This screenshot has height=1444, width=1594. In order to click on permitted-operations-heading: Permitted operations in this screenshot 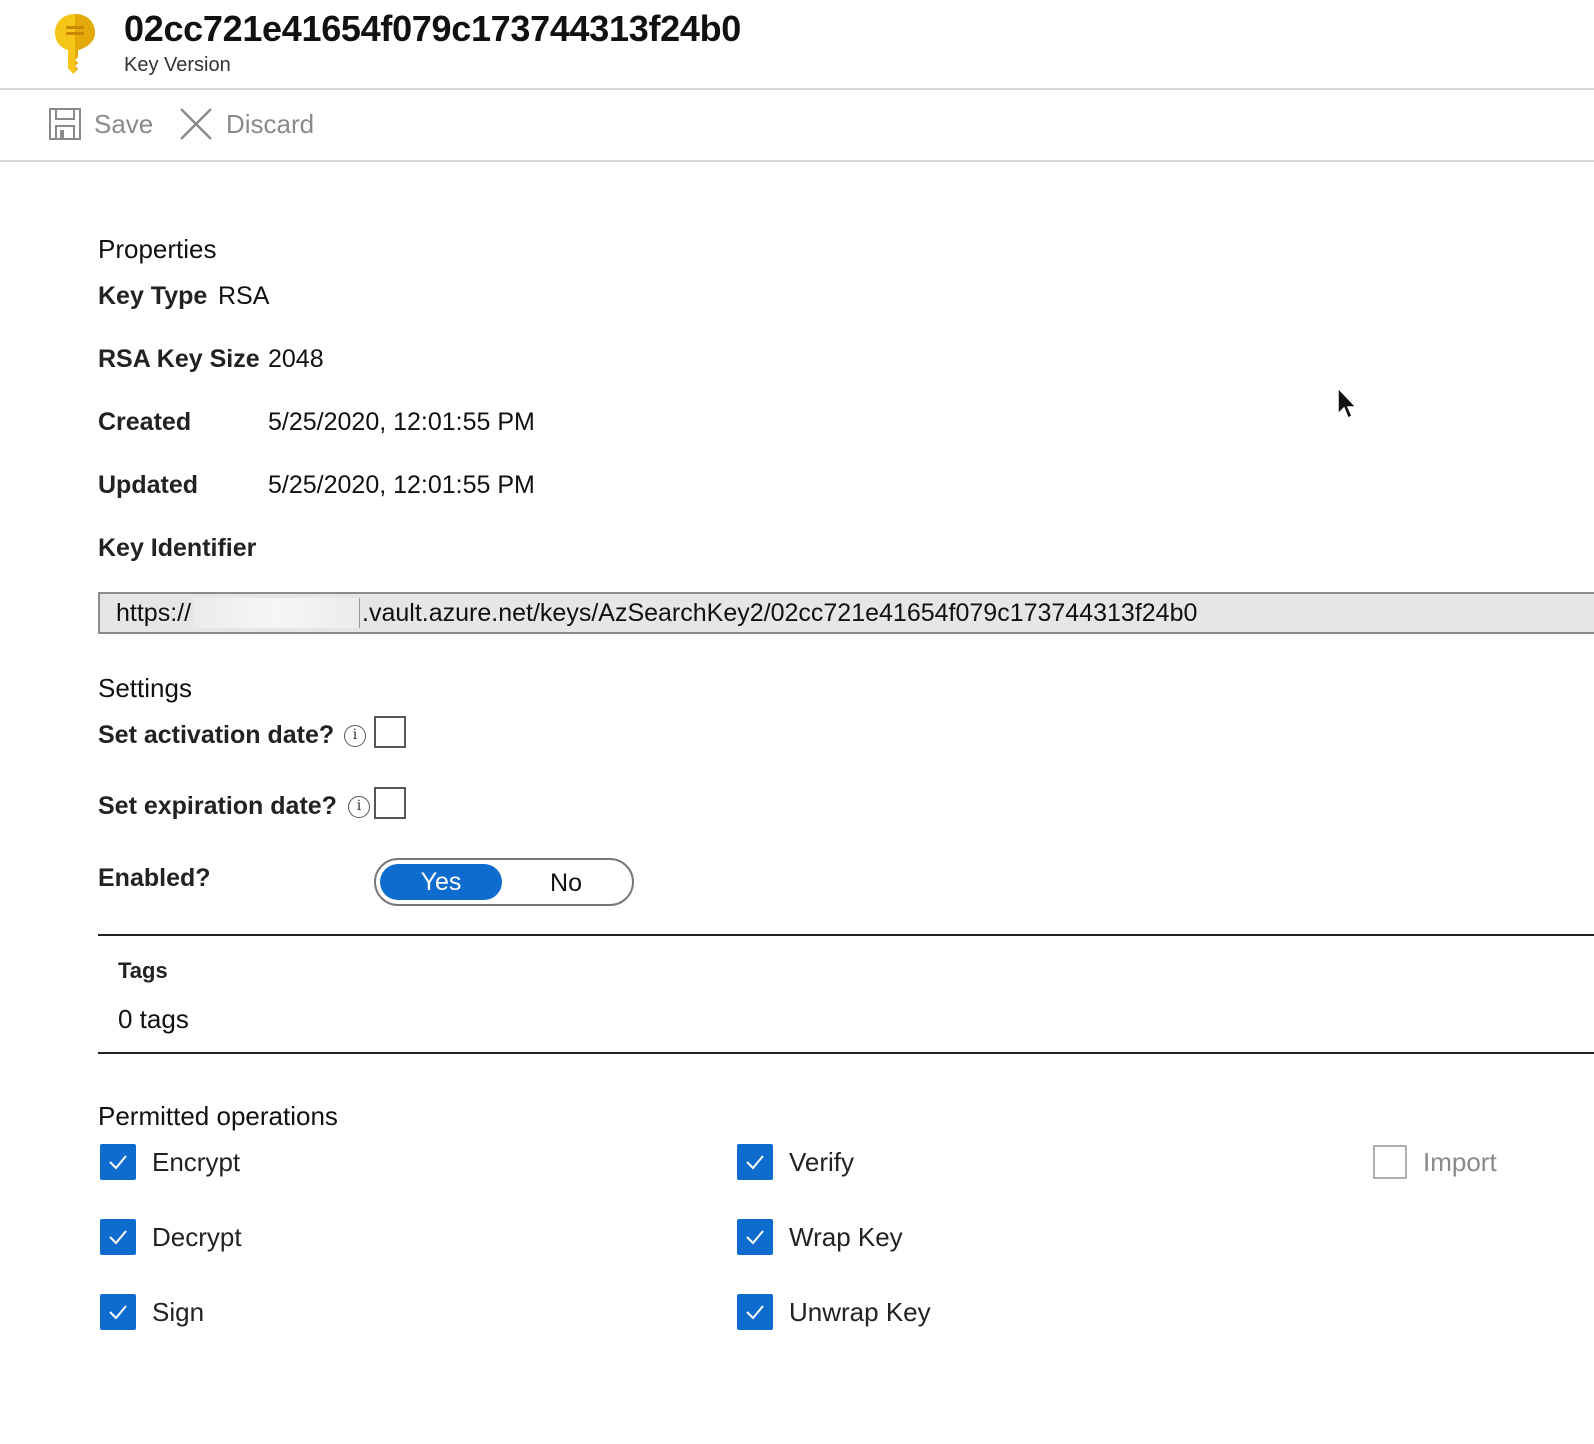, I will do `click(218, 1116)`.